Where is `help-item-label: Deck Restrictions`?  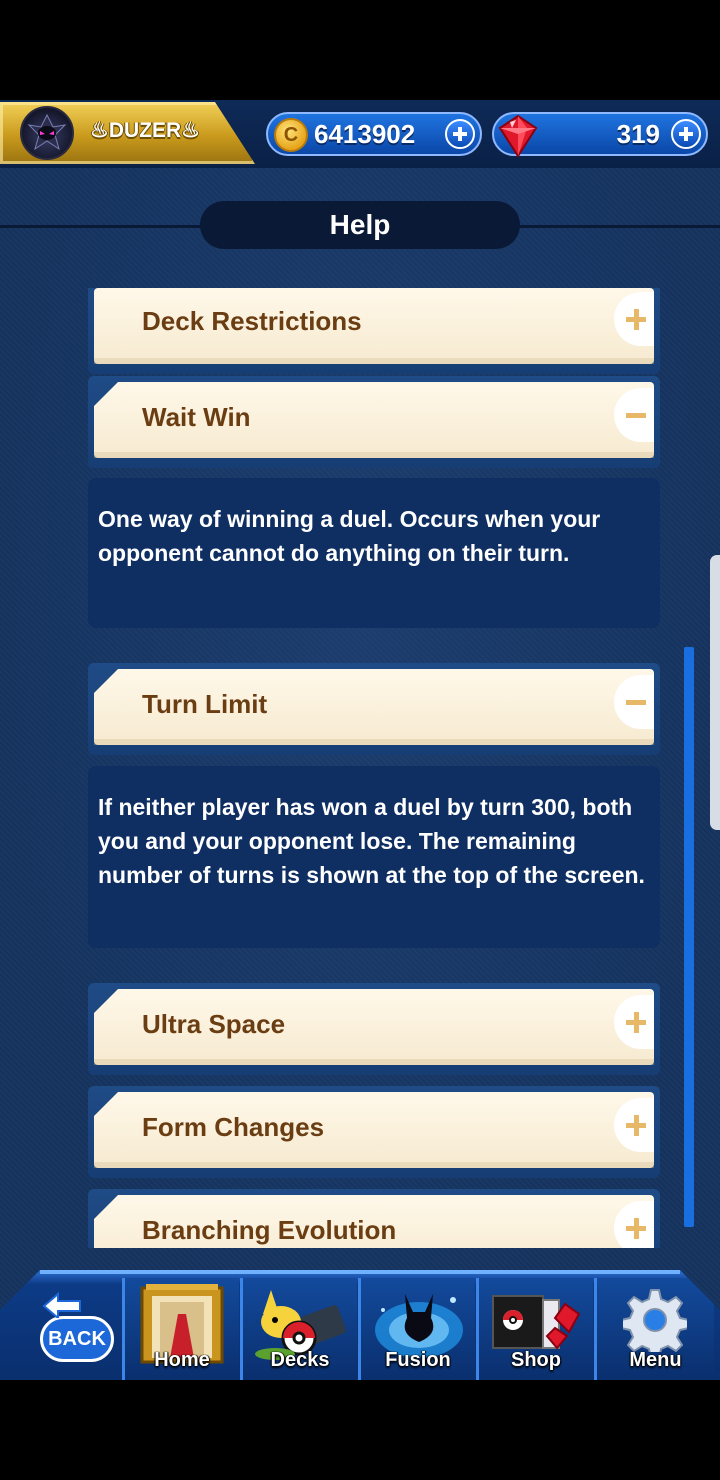
help-item-label: Deck Restrictions is located at coordinates (252, 321).